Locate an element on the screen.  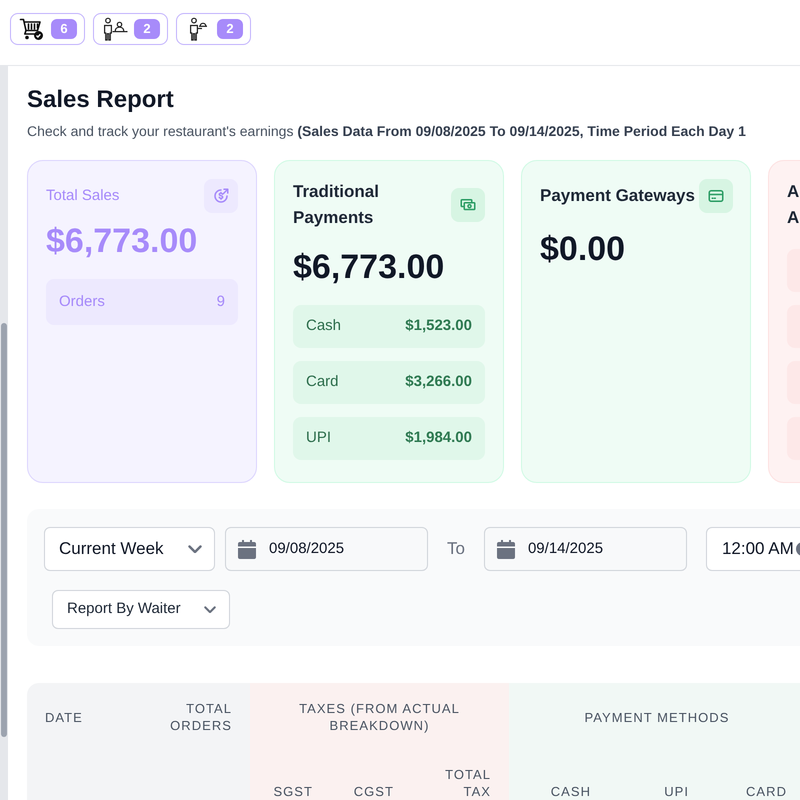
row-label: Card is located at coordinates (322, 382).